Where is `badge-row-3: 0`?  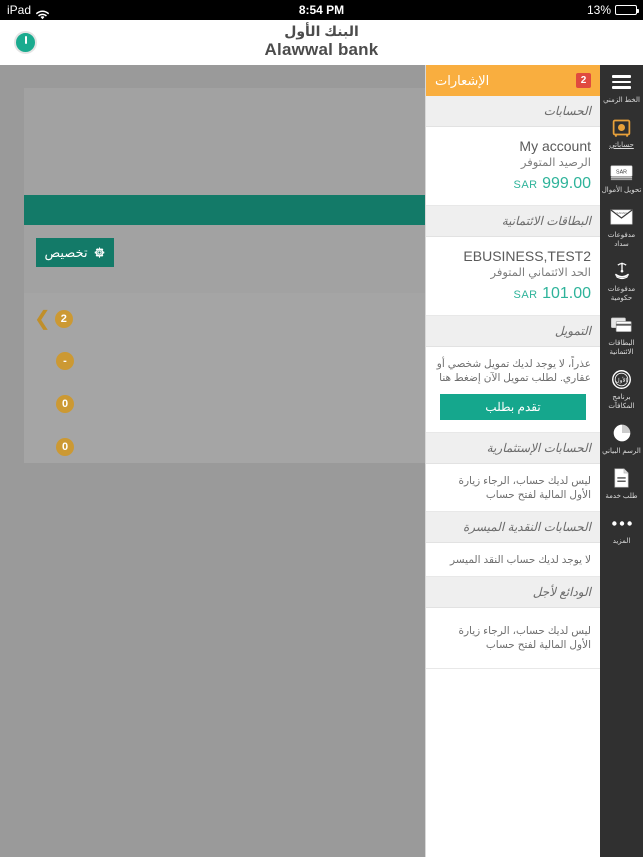 badge-row-3: 0 is located at coordinates (65, 404).